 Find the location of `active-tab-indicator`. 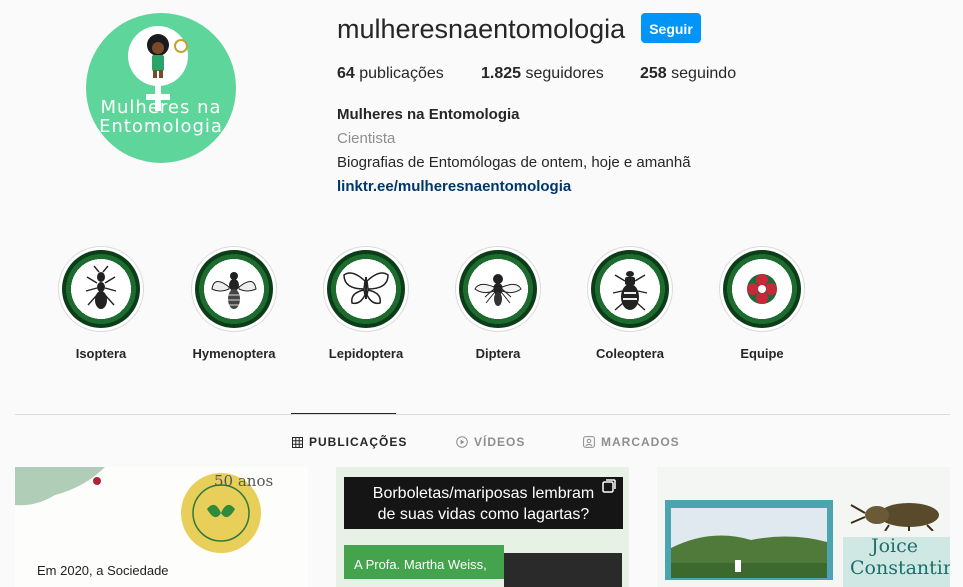

active-tab-indicator is located at coordinates (343, 413).